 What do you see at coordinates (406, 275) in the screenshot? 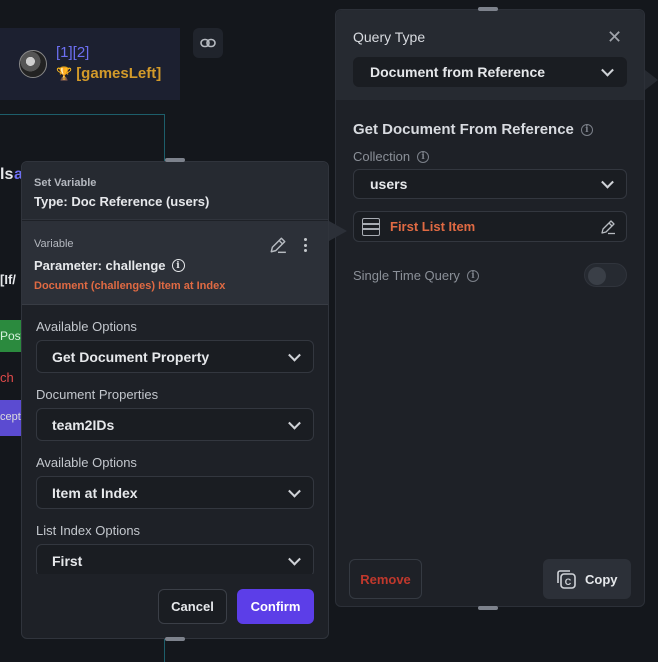
I see `single-time-query-text: Single Time Query` at bounding box center [406, 275].